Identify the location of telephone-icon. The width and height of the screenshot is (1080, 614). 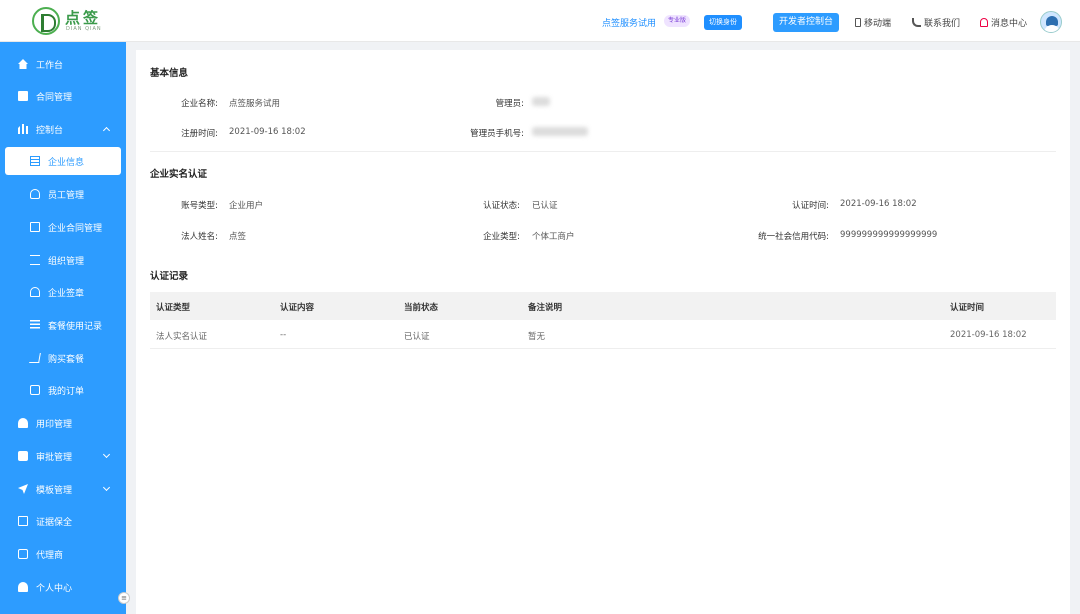
(916, 22).